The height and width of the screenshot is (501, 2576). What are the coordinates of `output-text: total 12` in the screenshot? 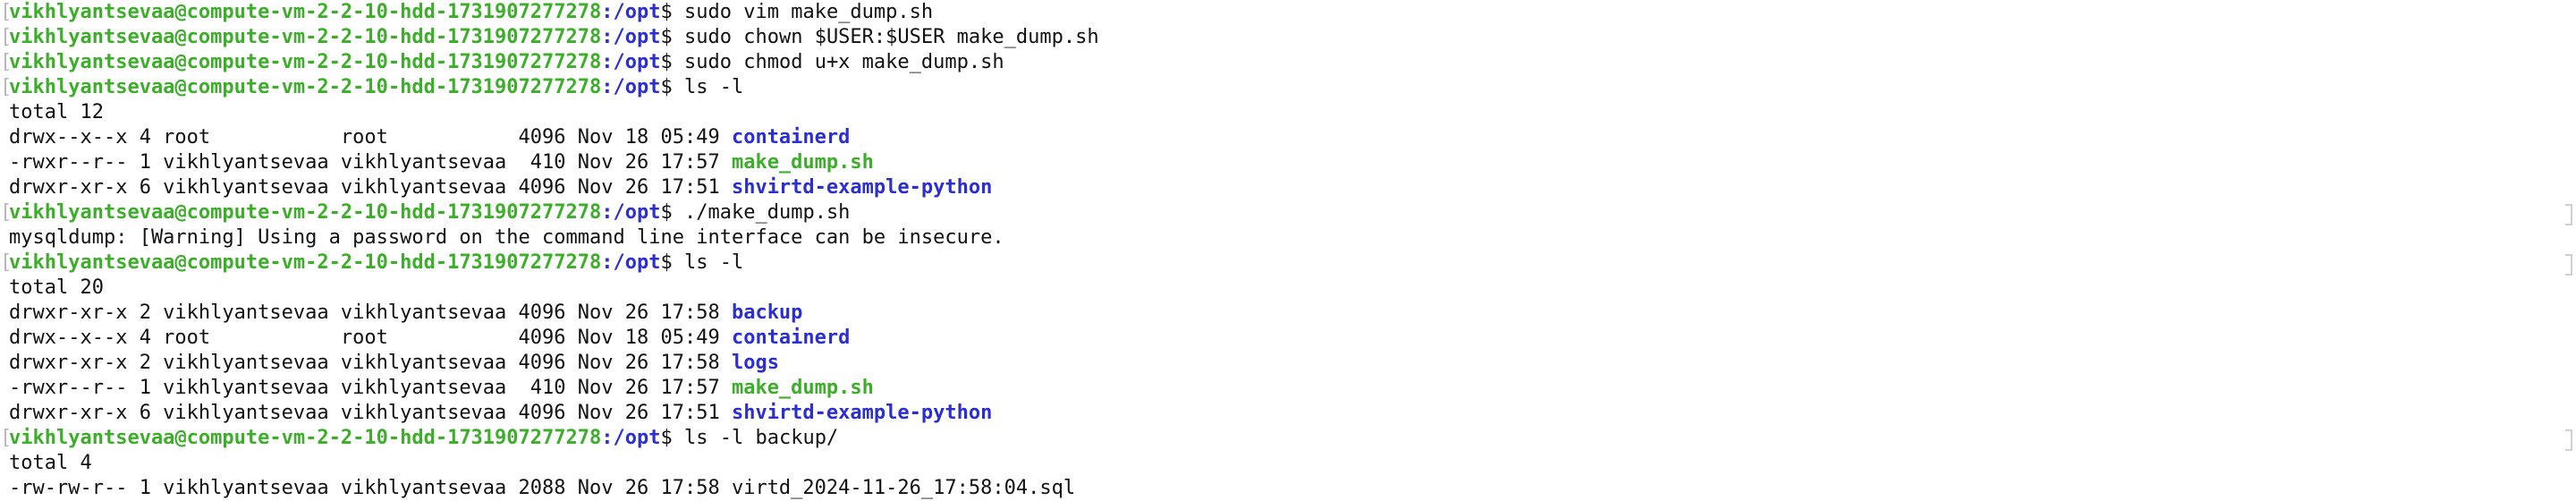 It's located at (56, 112).